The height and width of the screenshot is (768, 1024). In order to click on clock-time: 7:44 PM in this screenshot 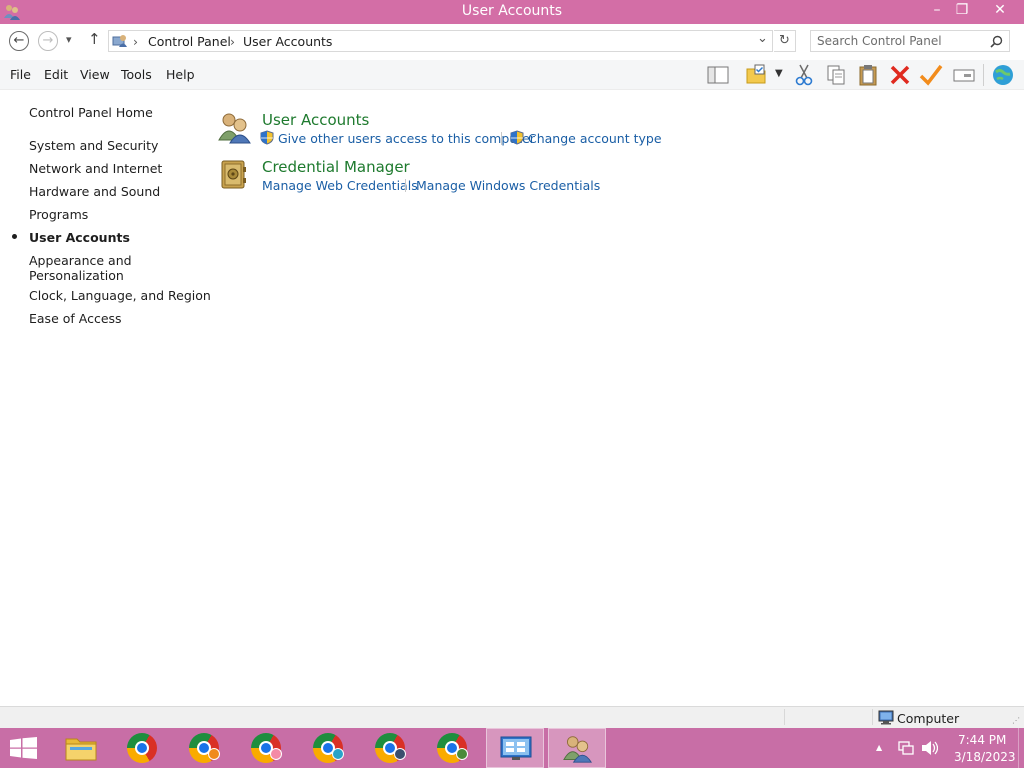, I will do `click(982, 740)`.